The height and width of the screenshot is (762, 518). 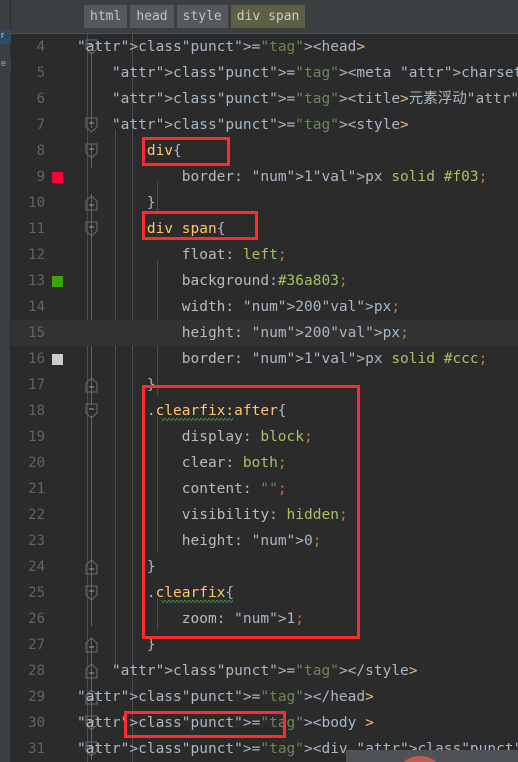 I want to click on code-text: "attr">class"punct">="tag"></head>, so click(x=225, y=697).